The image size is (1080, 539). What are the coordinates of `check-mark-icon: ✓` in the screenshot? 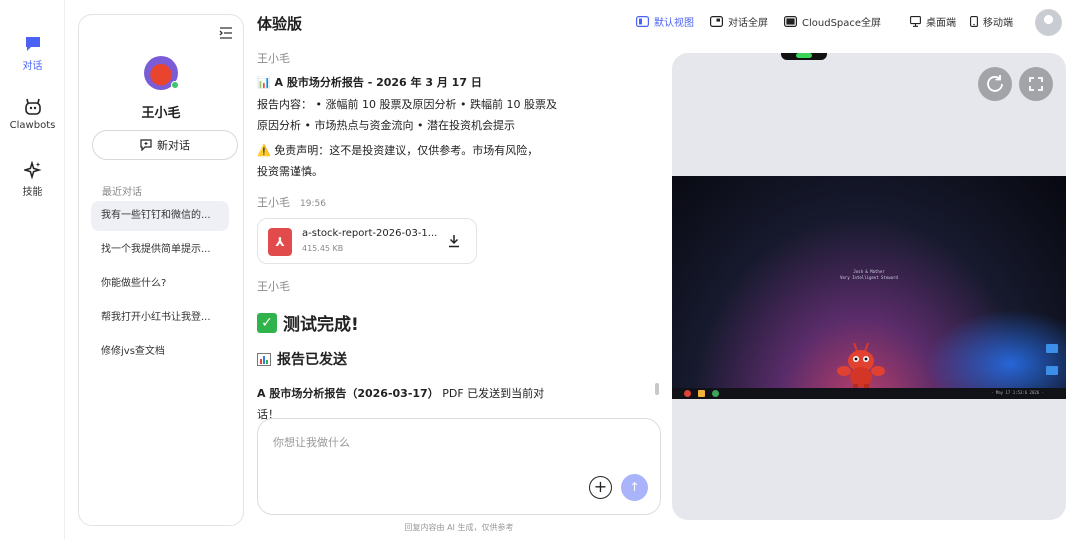 It's located at (267, 322).